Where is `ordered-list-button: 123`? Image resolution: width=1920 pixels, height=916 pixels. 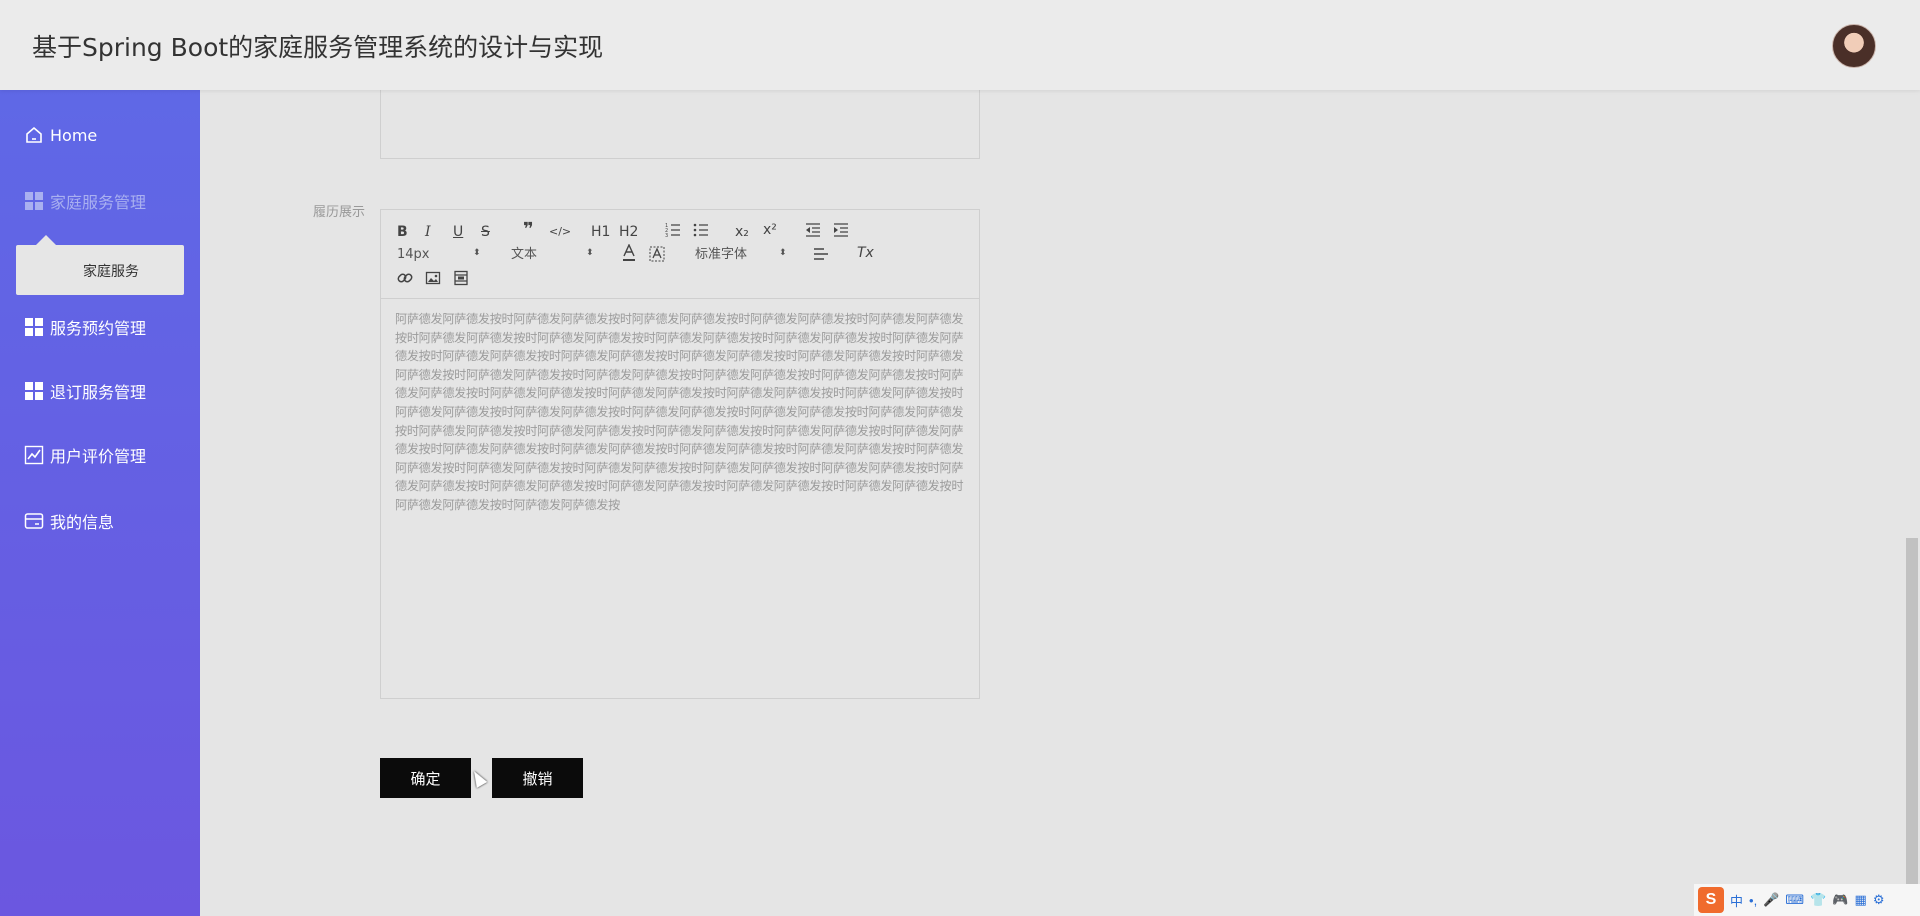
ordered-list-button: 123 is located at coordinates (673, 232).